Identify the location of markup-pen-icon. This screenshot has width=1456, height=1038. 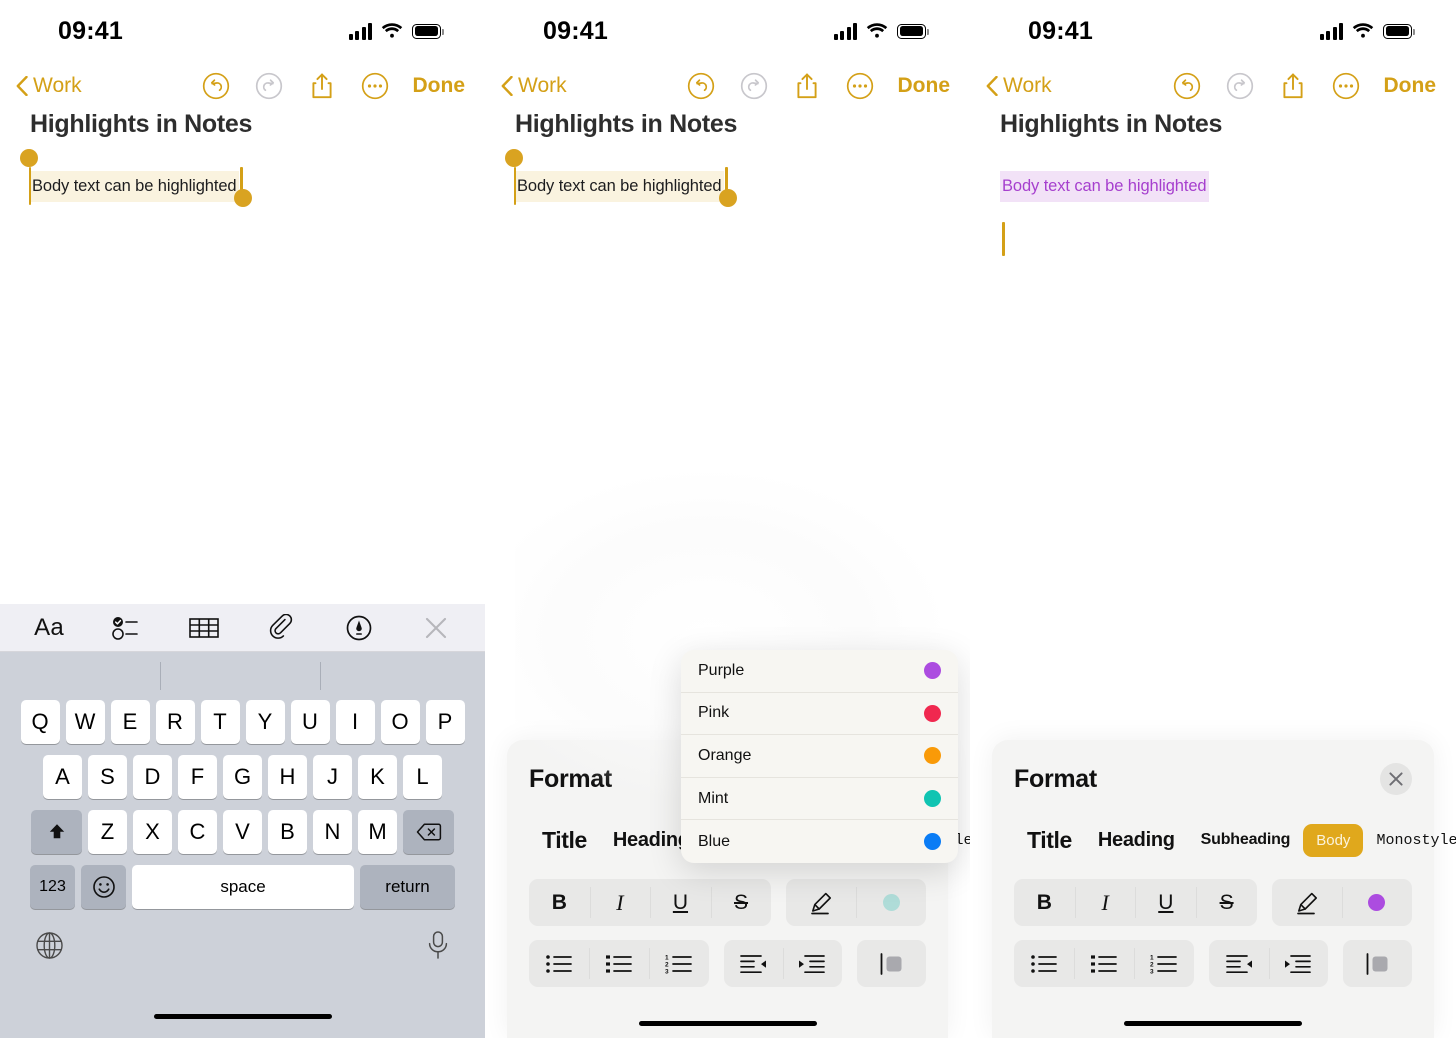
(359, 628).